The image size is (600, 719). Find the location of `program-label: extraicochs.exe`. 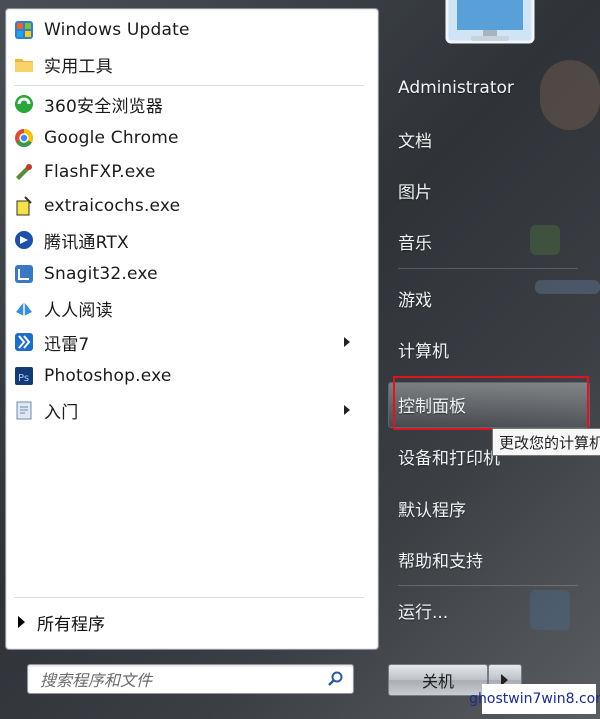

program-label: extraicochs.exe is located at coordinates (112, 206).